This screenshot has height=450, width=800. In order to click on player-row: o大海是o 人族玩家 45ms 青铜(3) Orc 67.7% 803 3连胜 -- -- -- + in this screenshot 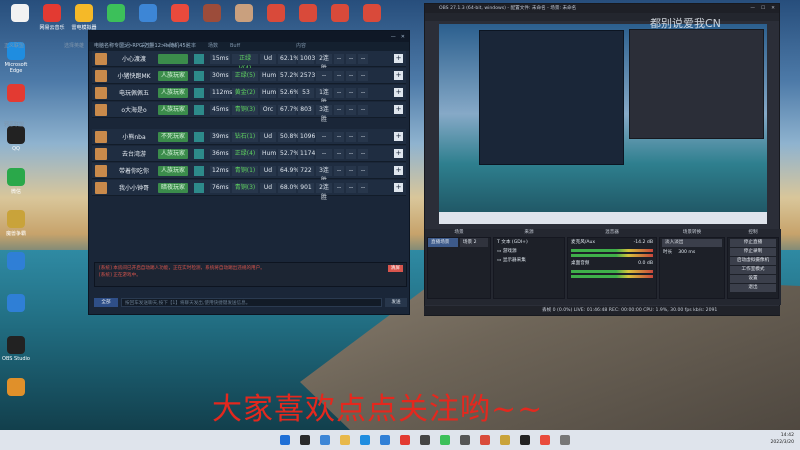, I will do `click(249, 112)`.